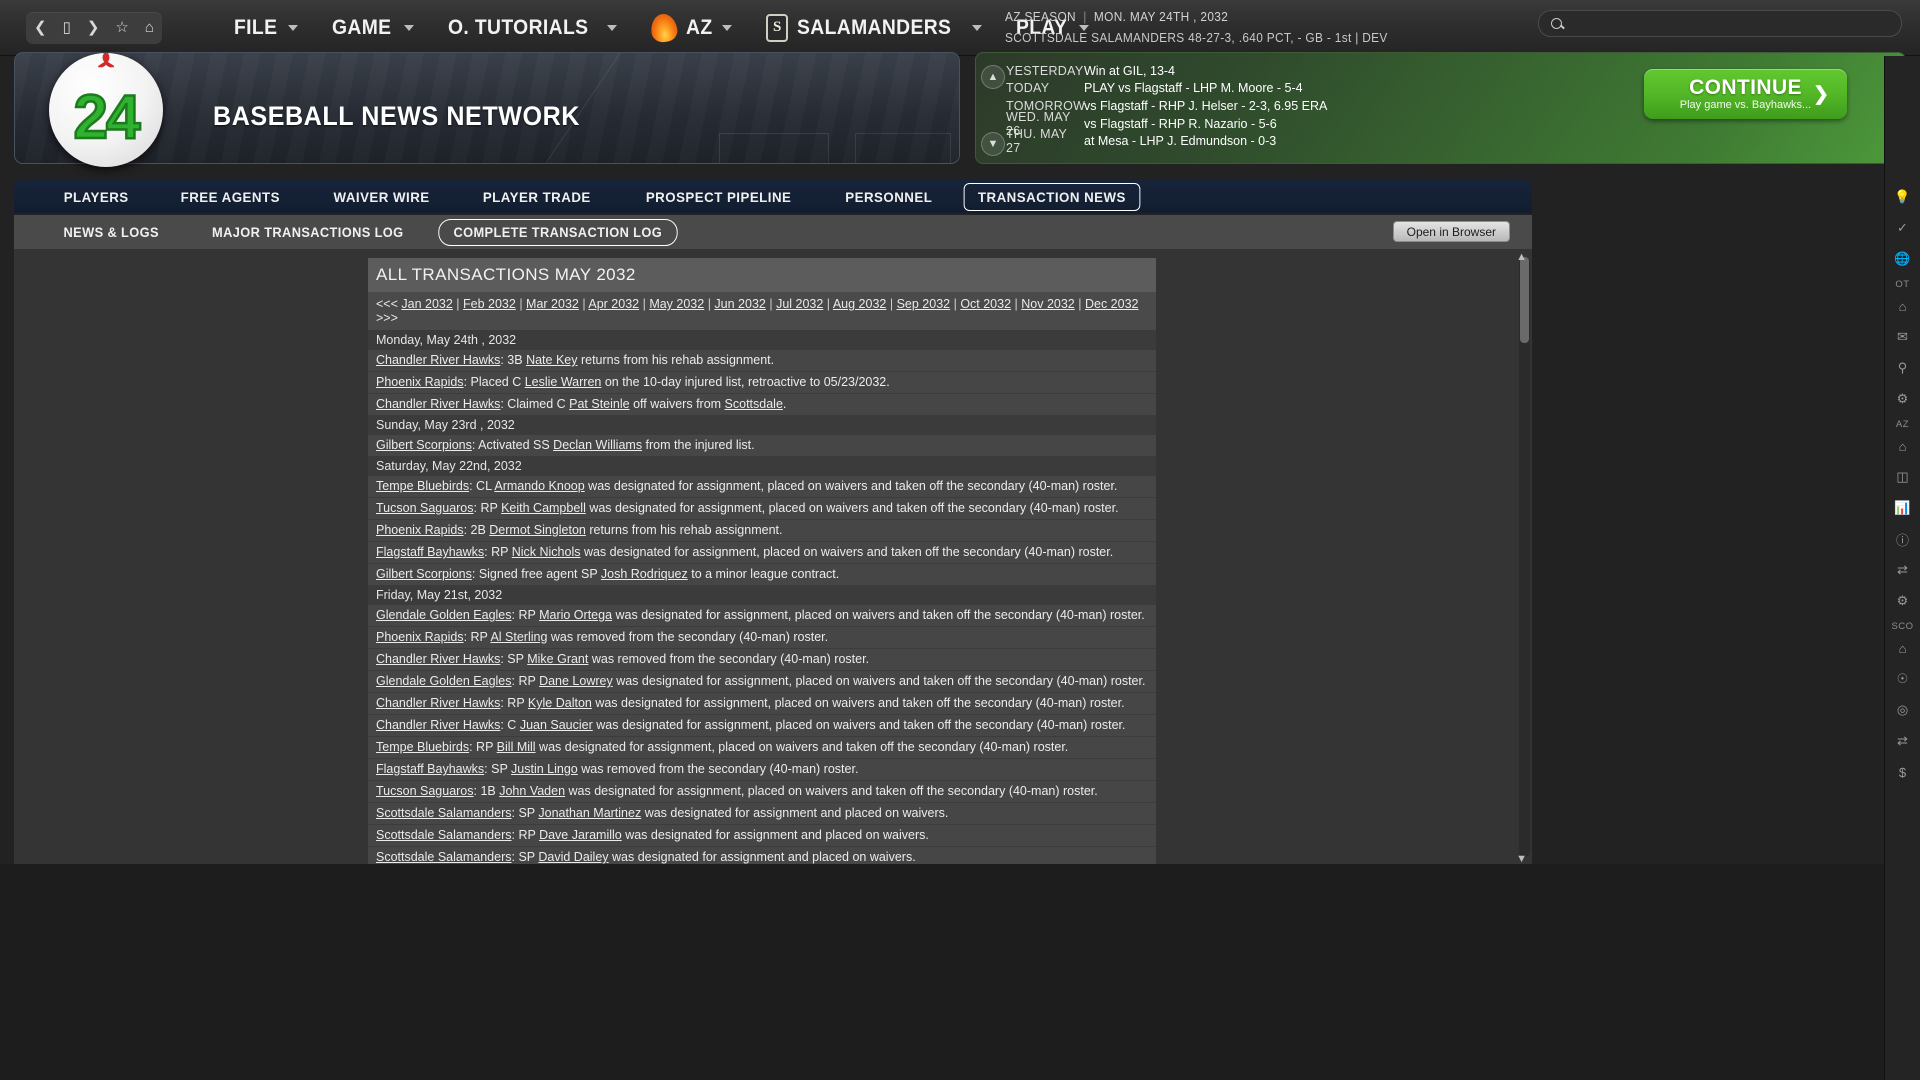 The height and width of the screenshot is (1080, 1920). Describe the element at coordinates (597, 445) in the screenshot. I see `entity-link: Declan Williams` at that location.